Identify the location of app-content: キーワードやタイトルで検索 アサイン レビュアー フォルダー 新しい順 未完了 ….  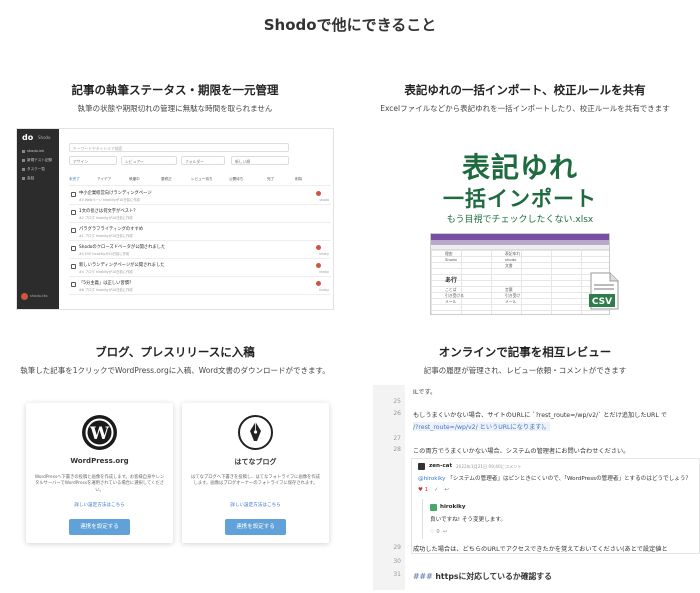
(197, 219).